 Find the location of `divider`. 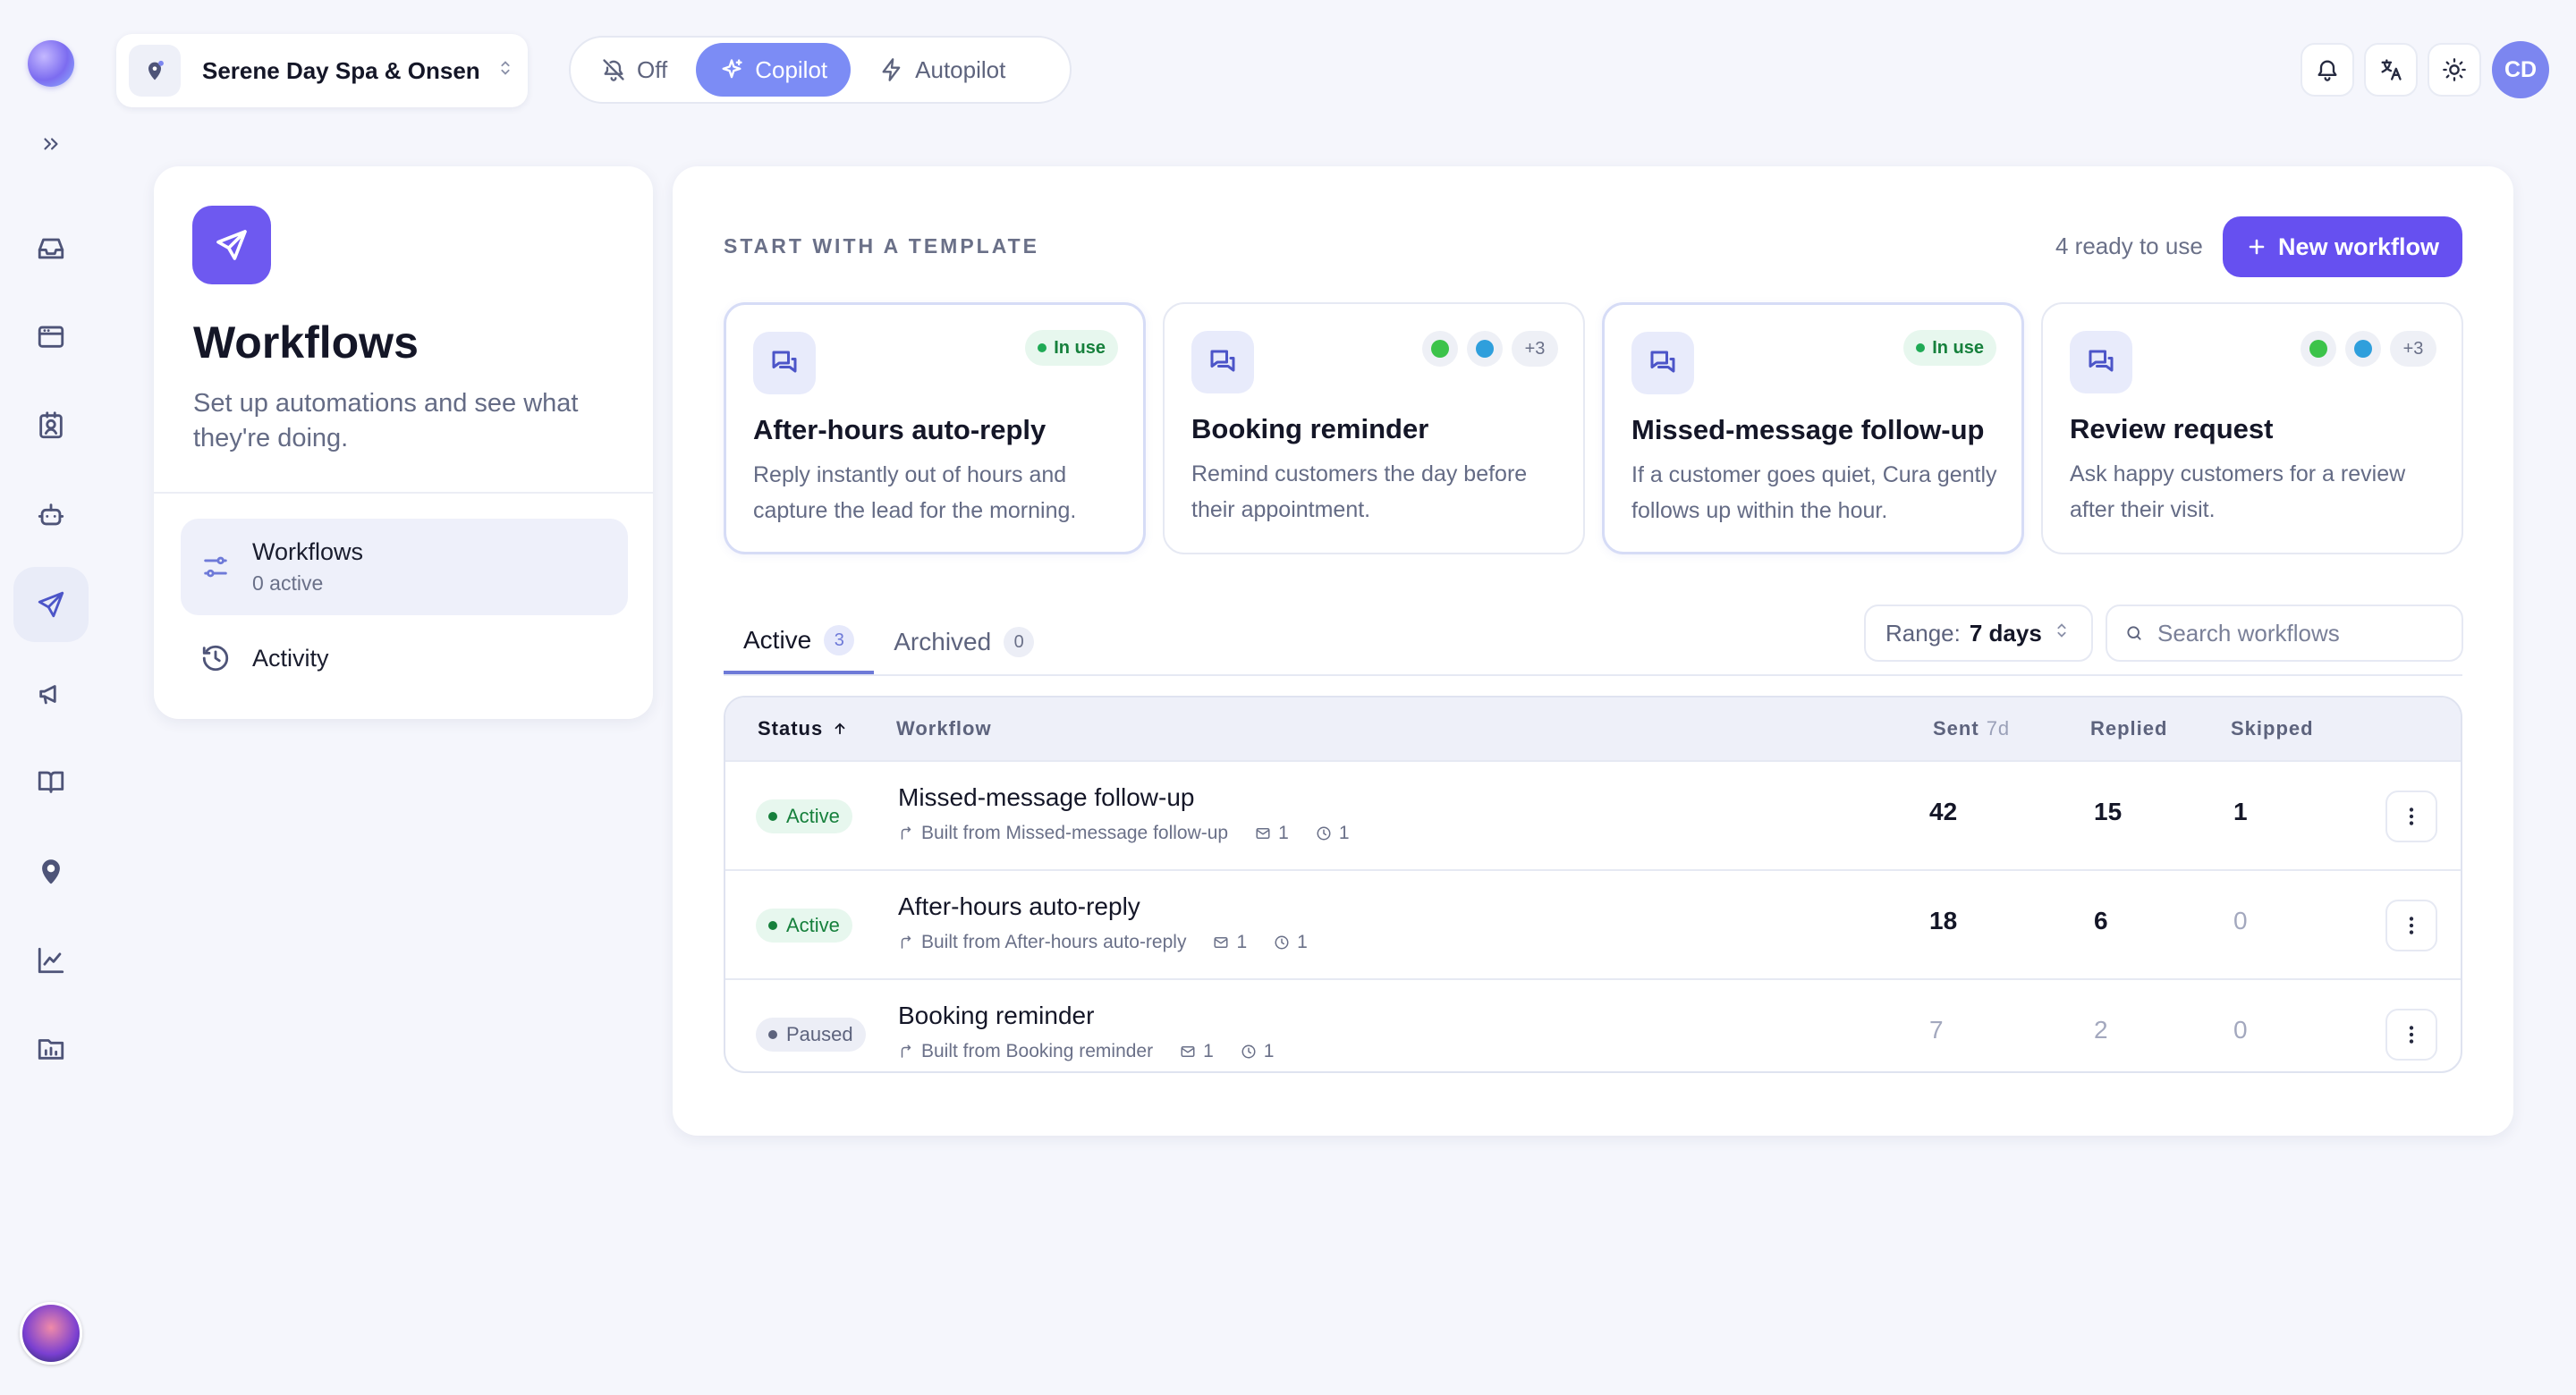

divider is located at coordinates (403, 493).